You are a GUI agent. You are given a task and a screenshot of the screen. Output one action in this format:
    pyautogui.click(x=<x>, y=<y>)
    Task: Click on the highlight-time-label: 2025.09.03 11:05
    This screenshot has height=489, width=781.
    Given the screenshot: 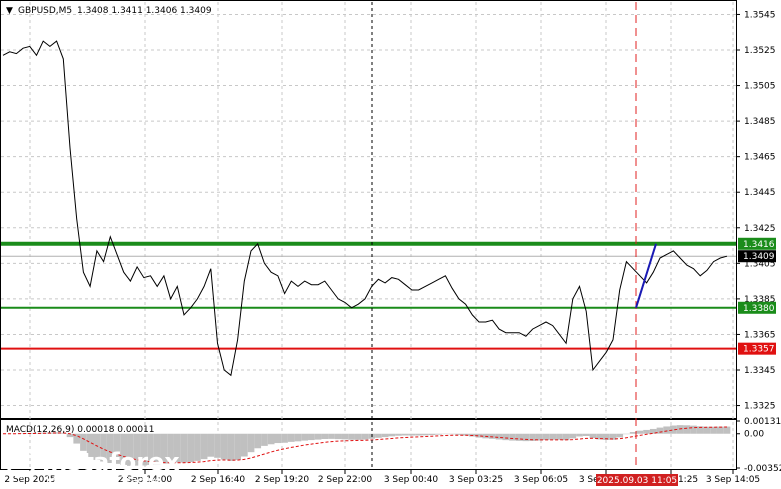 What is the action you would take?
    pyautogui.click(x=637, y=481)
    